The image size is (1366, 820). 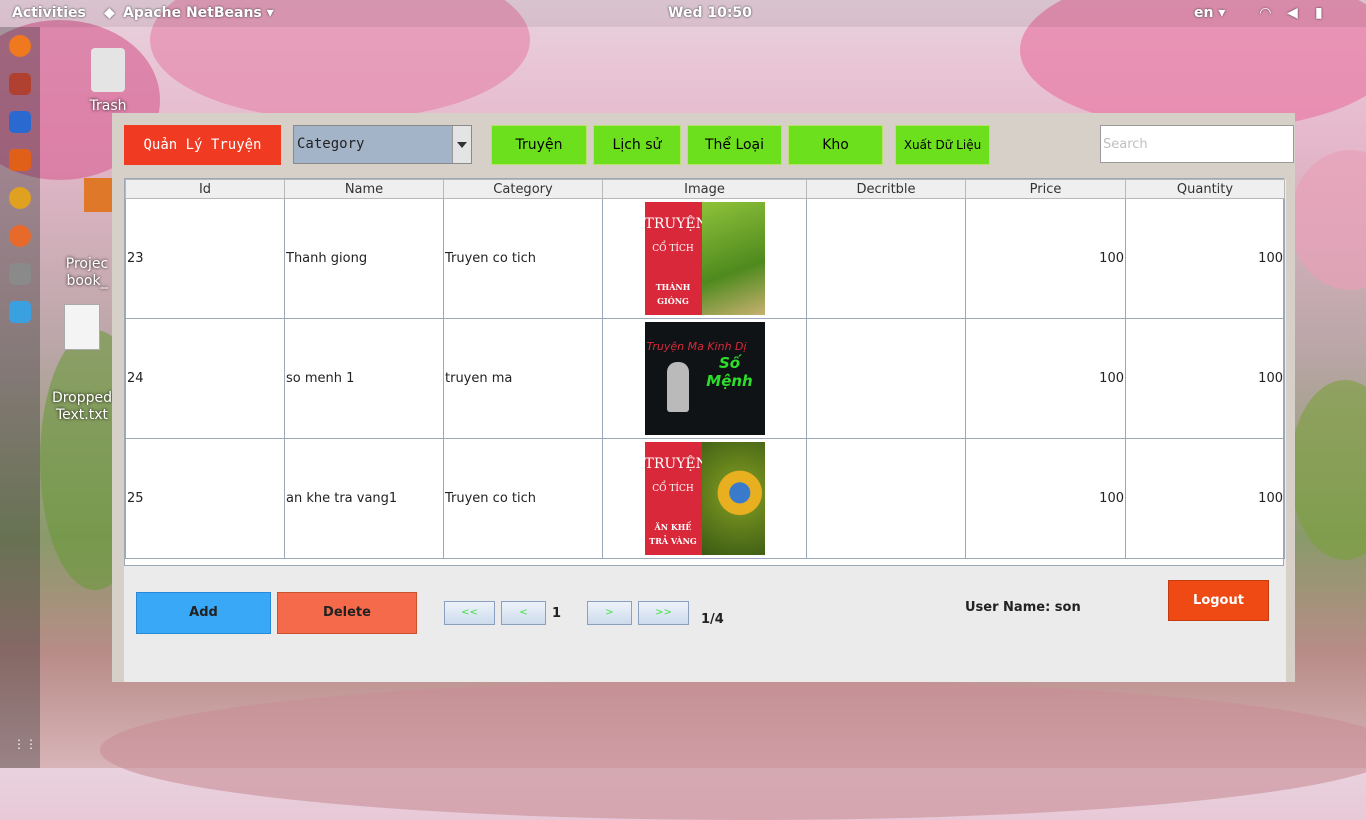 What do you see at coordinates (1292, 13) in the screenshot?
I see `volume-icon: ◀` at bounding box center [1292, 13].